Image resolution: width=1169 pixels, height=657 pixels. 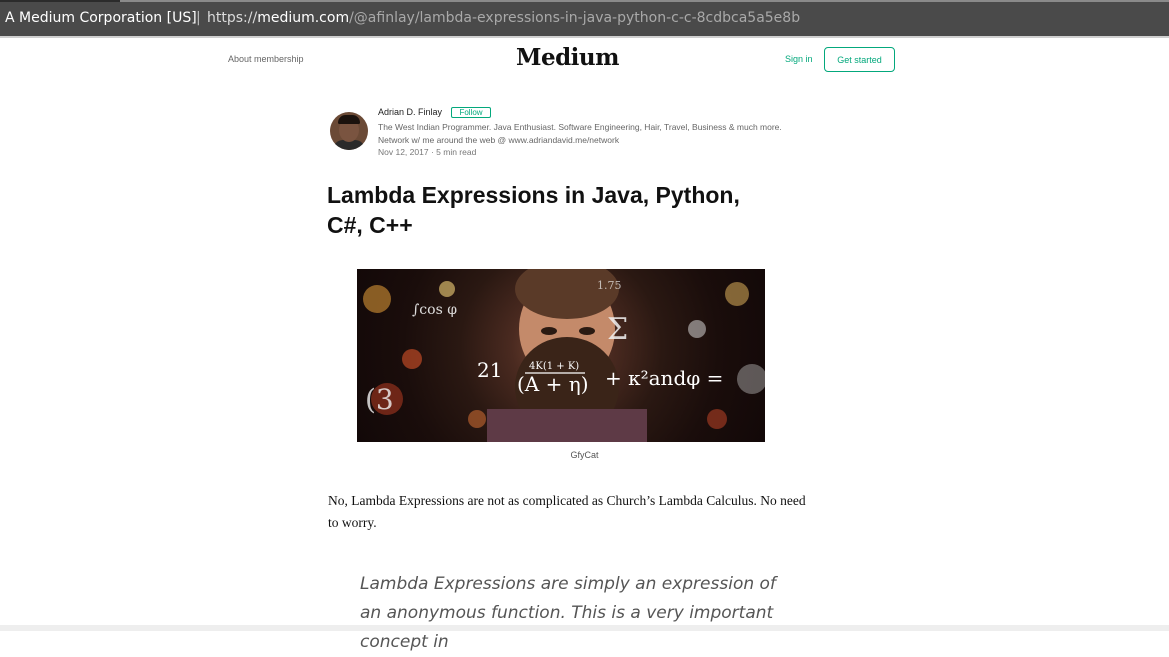 I want to click on author-avatar, so click(x=349, y=131).